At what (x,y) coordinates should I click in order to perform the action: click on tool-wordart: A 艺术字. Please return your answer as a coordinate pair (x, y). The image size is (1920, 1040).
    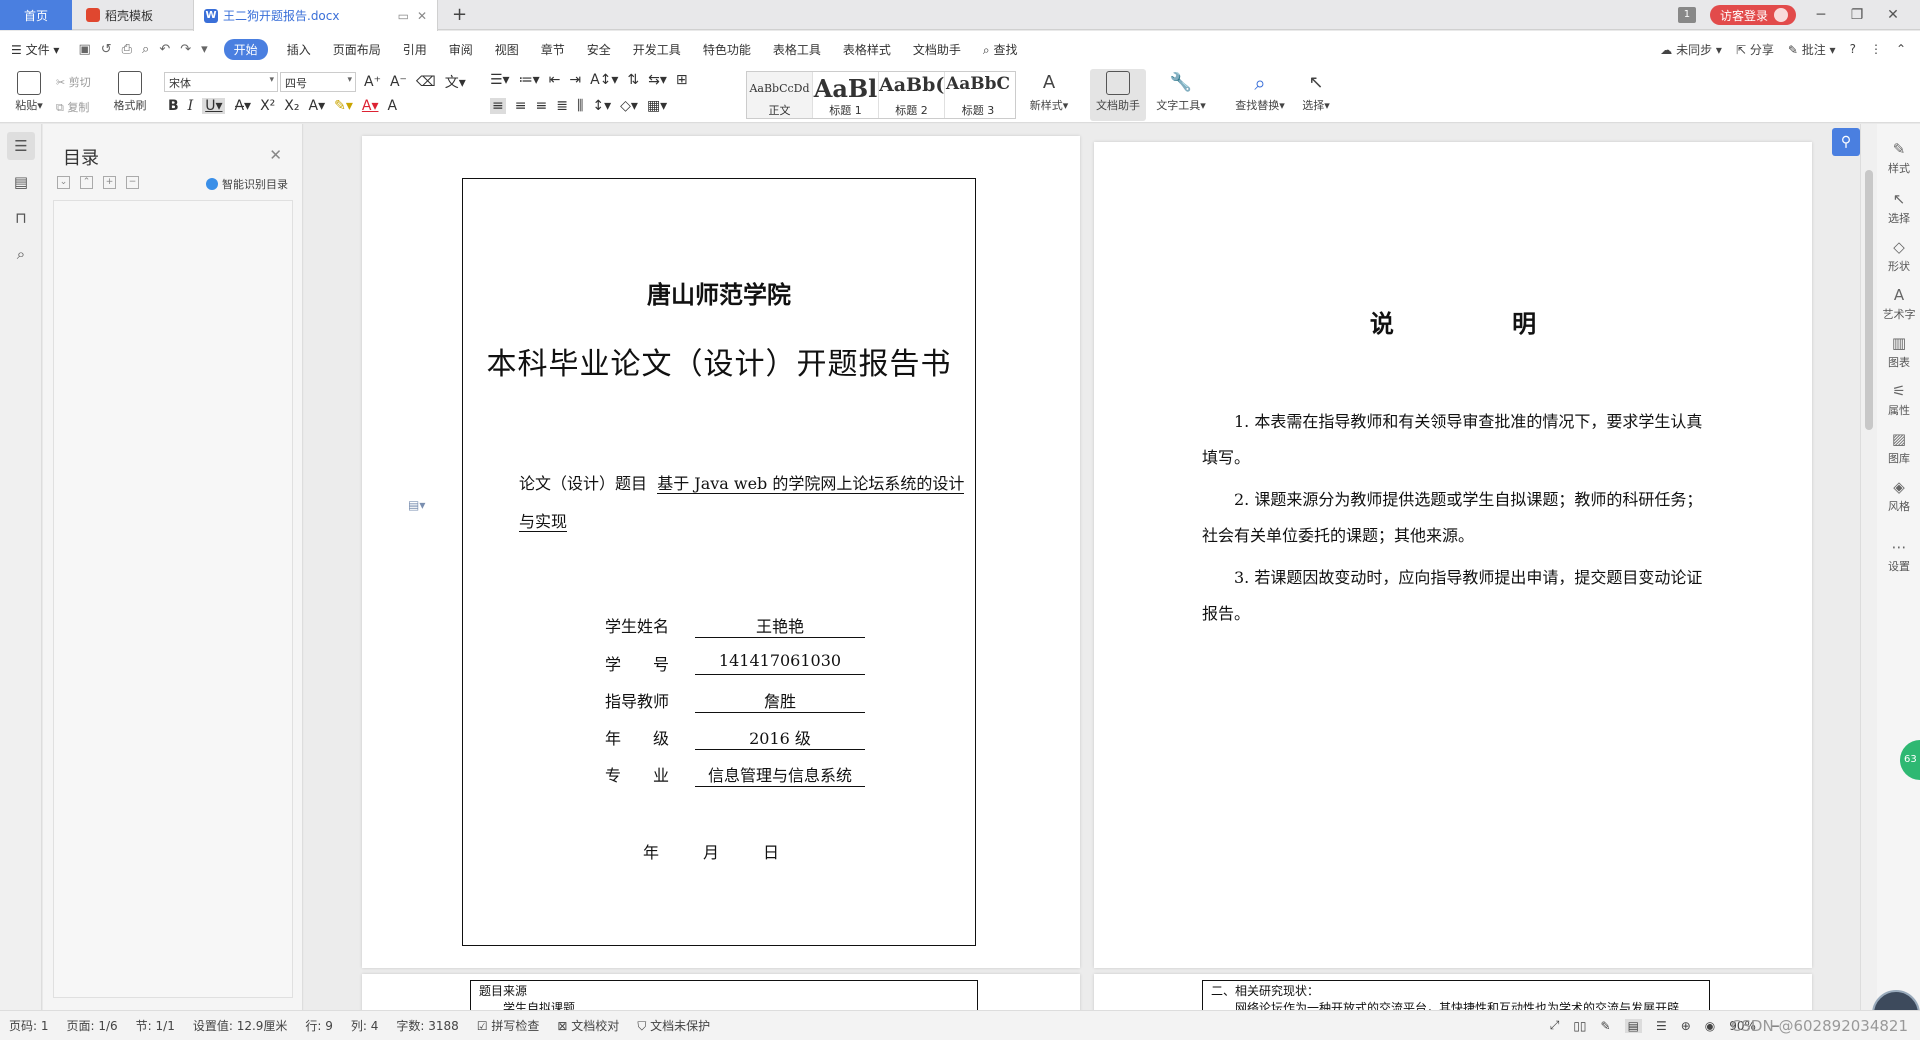
    Looking at the image, I should click on (1898, 304).